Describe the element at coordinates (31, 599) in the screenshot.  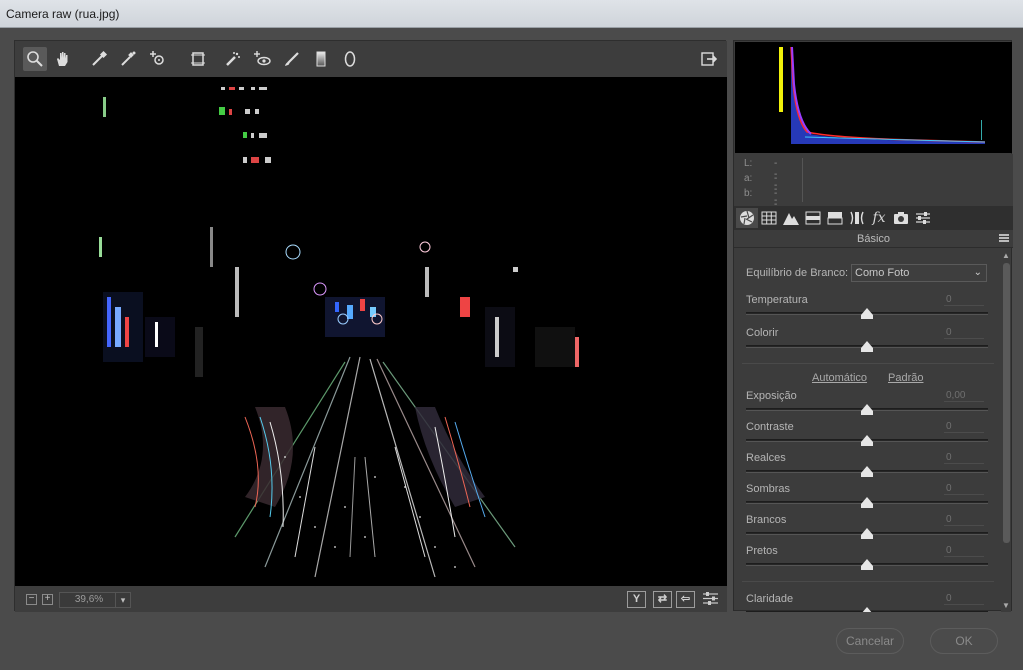
I see `zoom-out-button: −` at that location.